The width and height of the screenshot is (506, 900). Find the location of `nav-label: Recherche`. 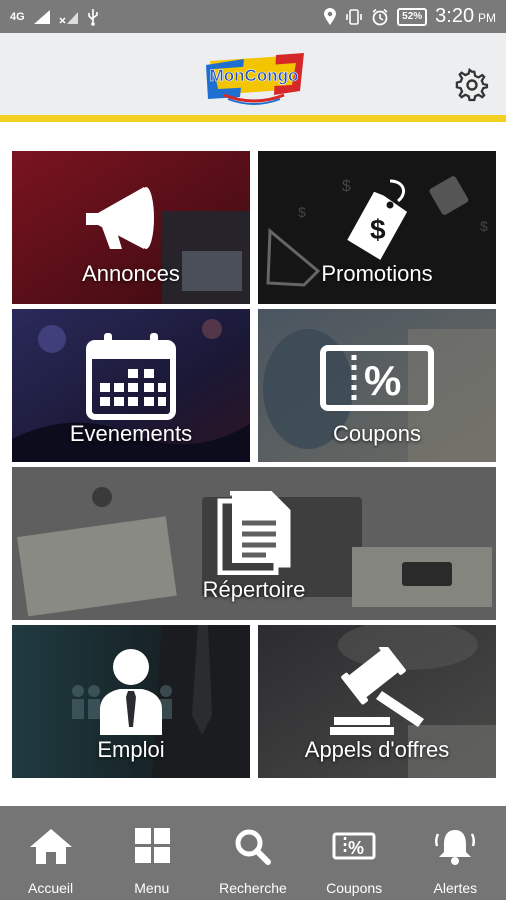

nav-label: Recherche is located at coordinates (253, 888).